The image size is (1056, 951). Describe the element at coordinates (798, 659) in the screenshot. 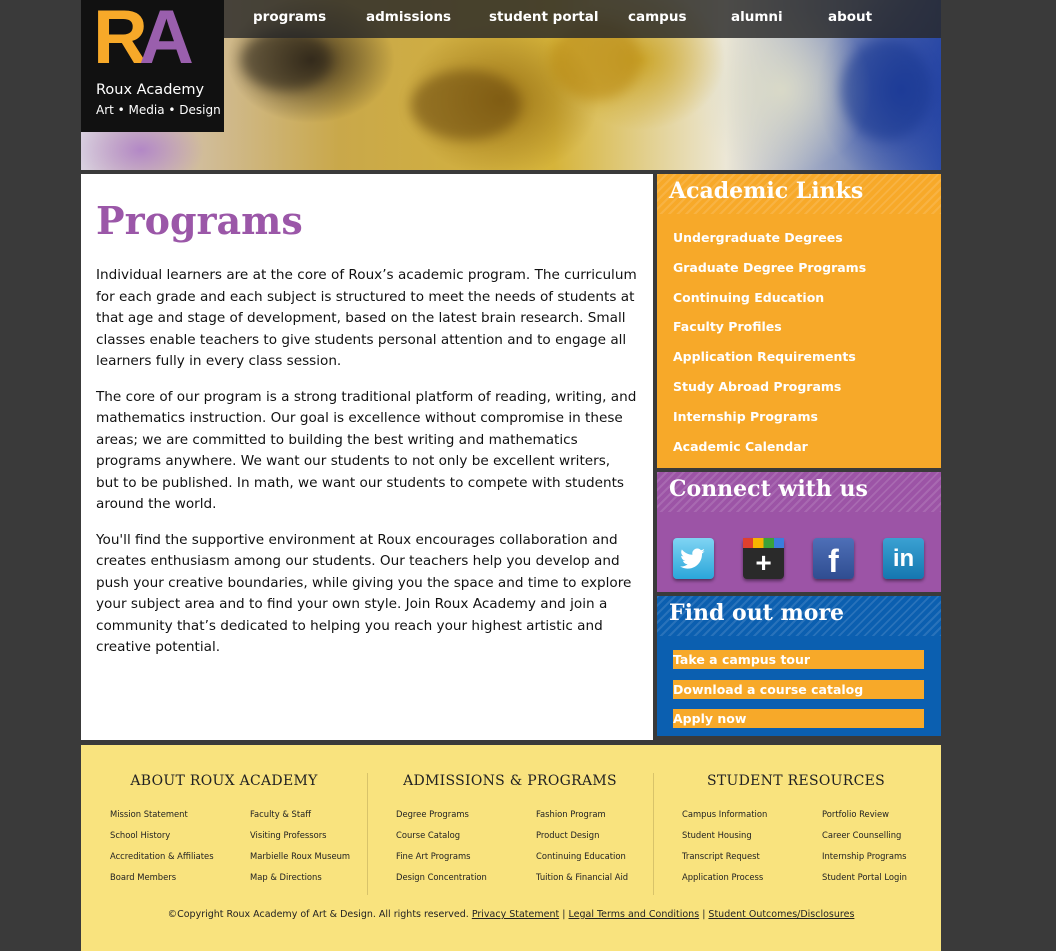

I see `campus-tour-button: Take a campus tour` at that location.